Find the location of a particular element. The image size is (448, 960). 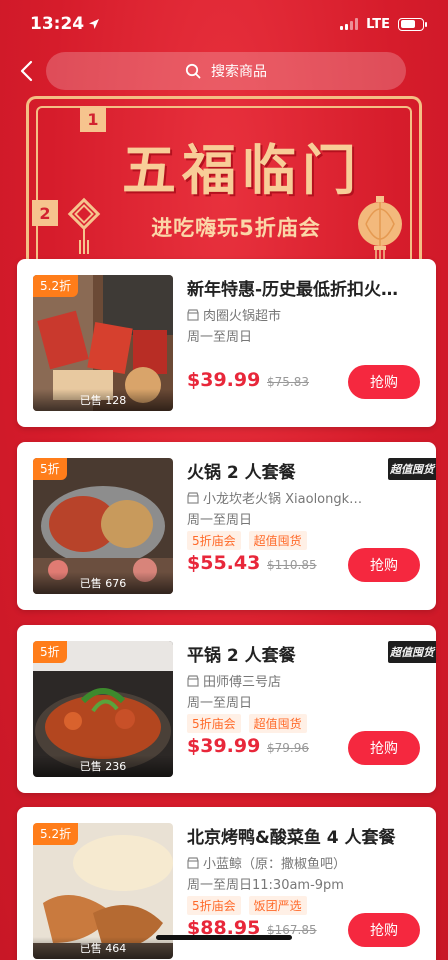

back-button is located at coordinates (26, 71).